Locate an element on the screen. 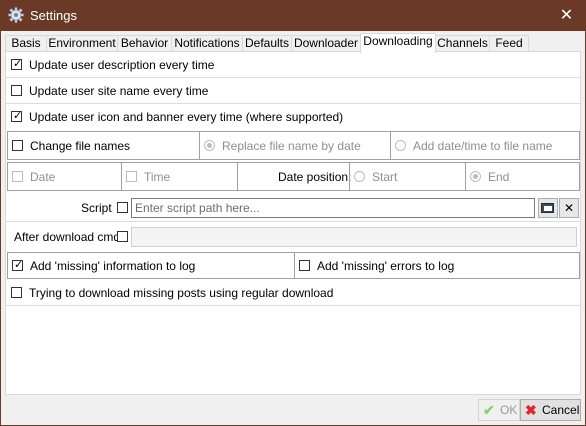 The width and height of the screenshot is (586, 426). close-button: ✕ is located at coordinates (566, 15).